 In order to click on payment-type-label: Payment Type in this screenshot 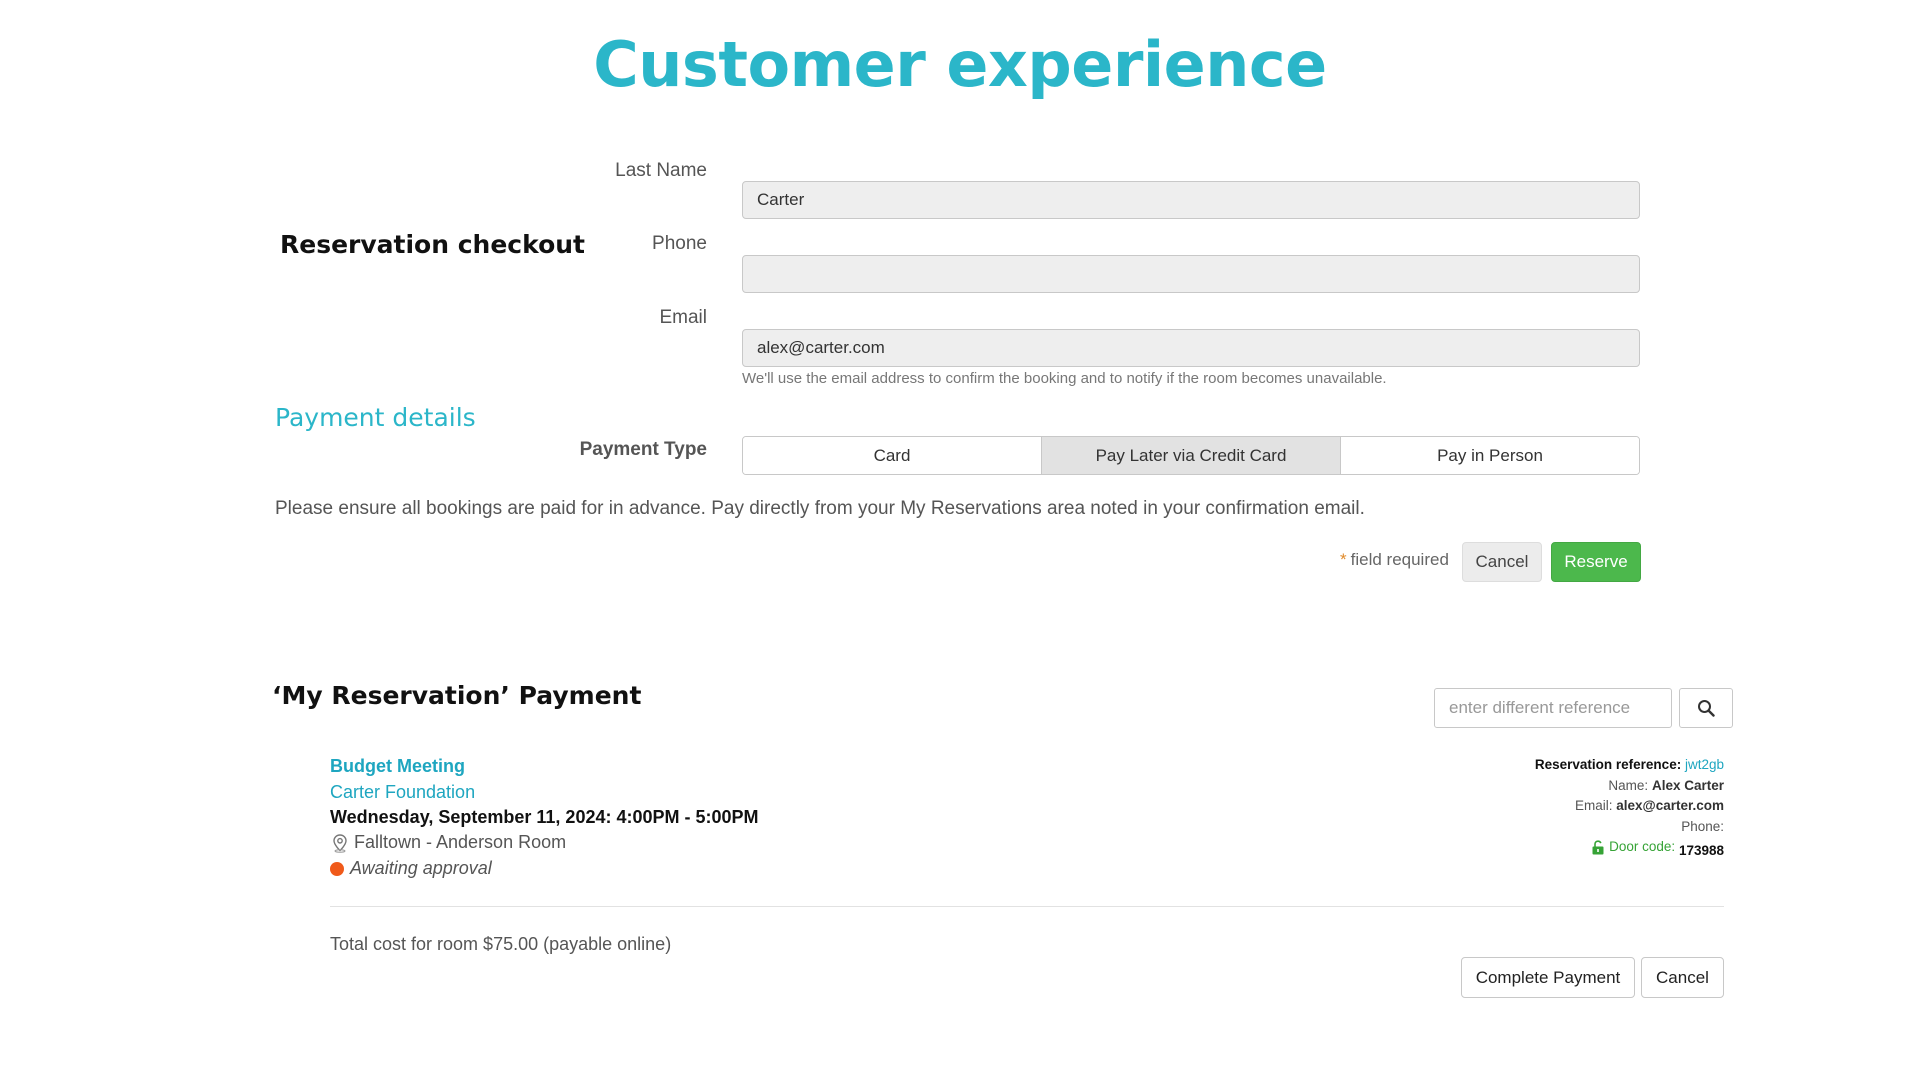, I will do `click(643, 449)`.